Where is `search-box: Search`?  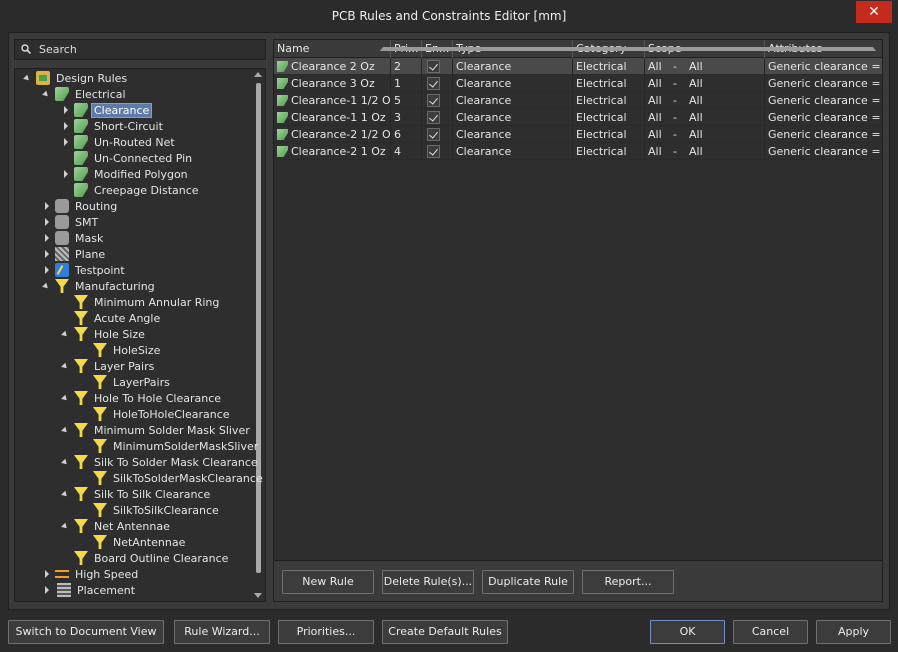 search-box: Search is located at coordinates (140, 49).